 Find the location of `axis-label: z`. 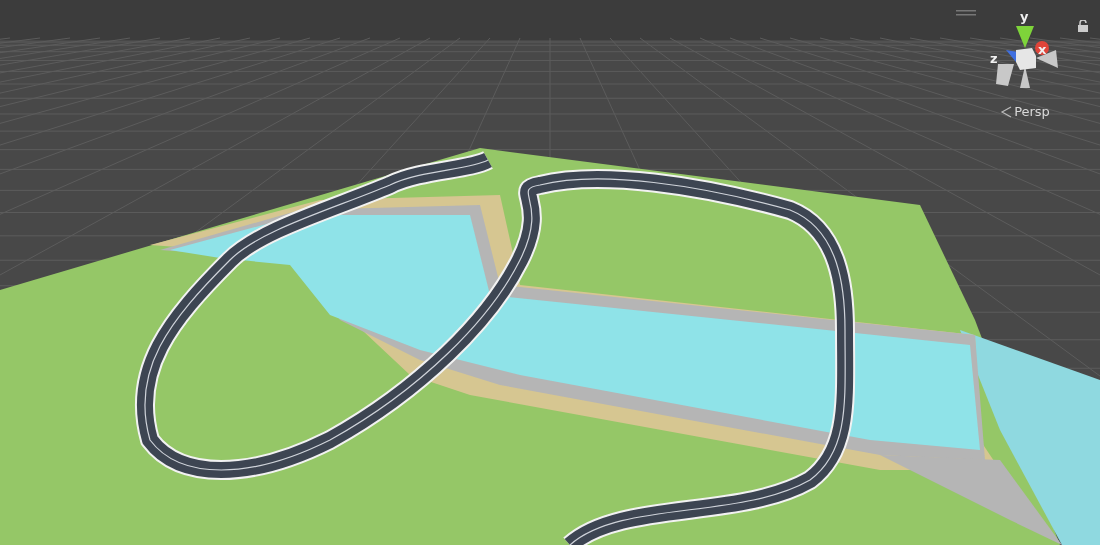

axis-label: z is located at coordinates (994, 58).